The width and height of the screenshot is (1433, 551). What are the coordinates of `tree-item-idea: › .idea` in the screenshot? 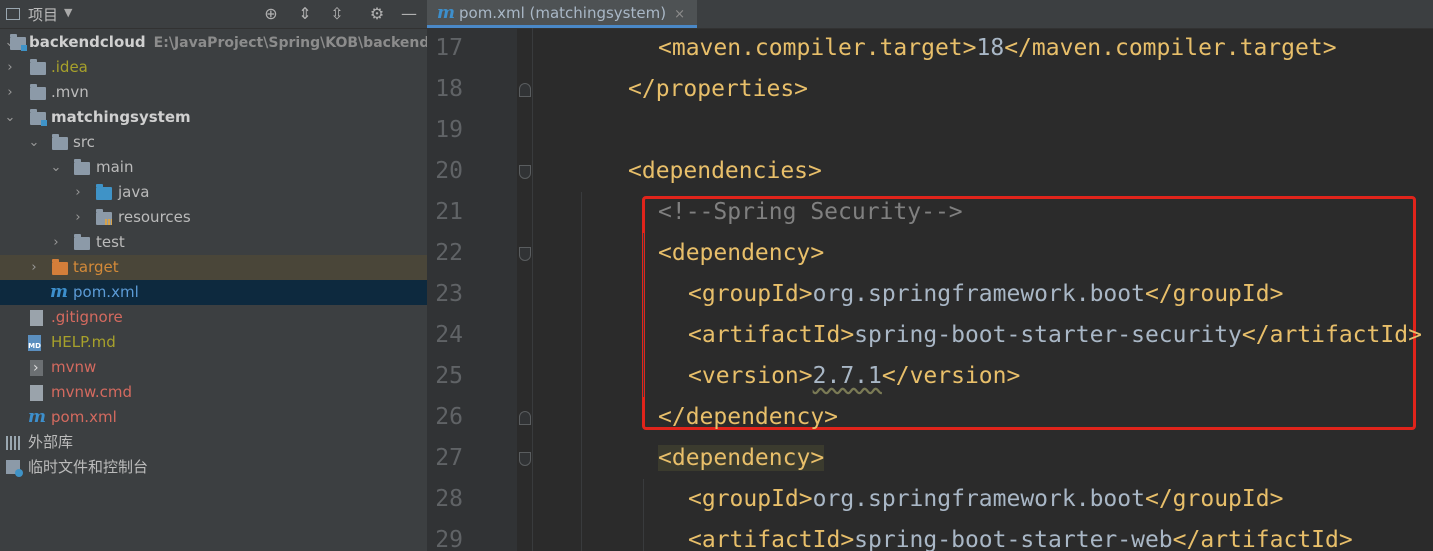 It's located at (213, 67).